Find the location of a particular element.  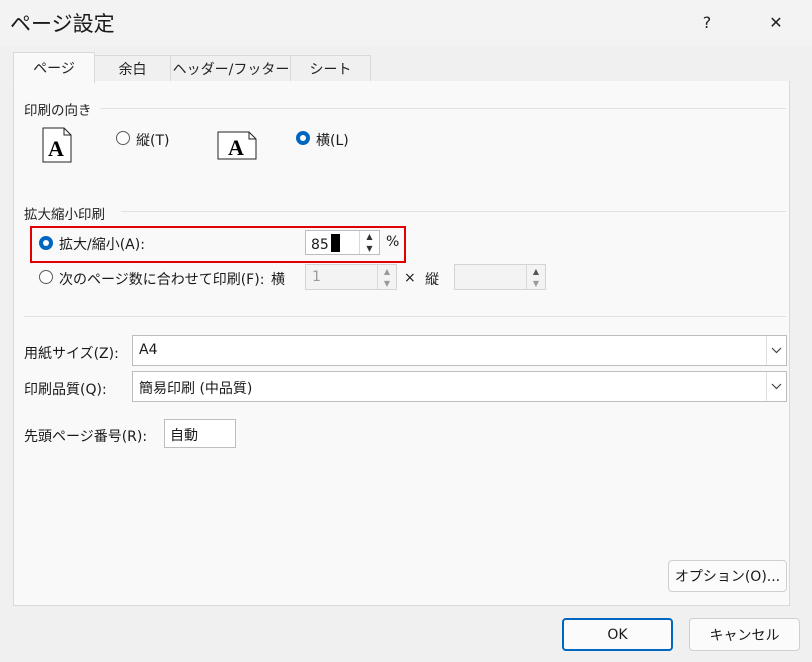

landscape-page-icon: A is located at coordinates (237, 145).